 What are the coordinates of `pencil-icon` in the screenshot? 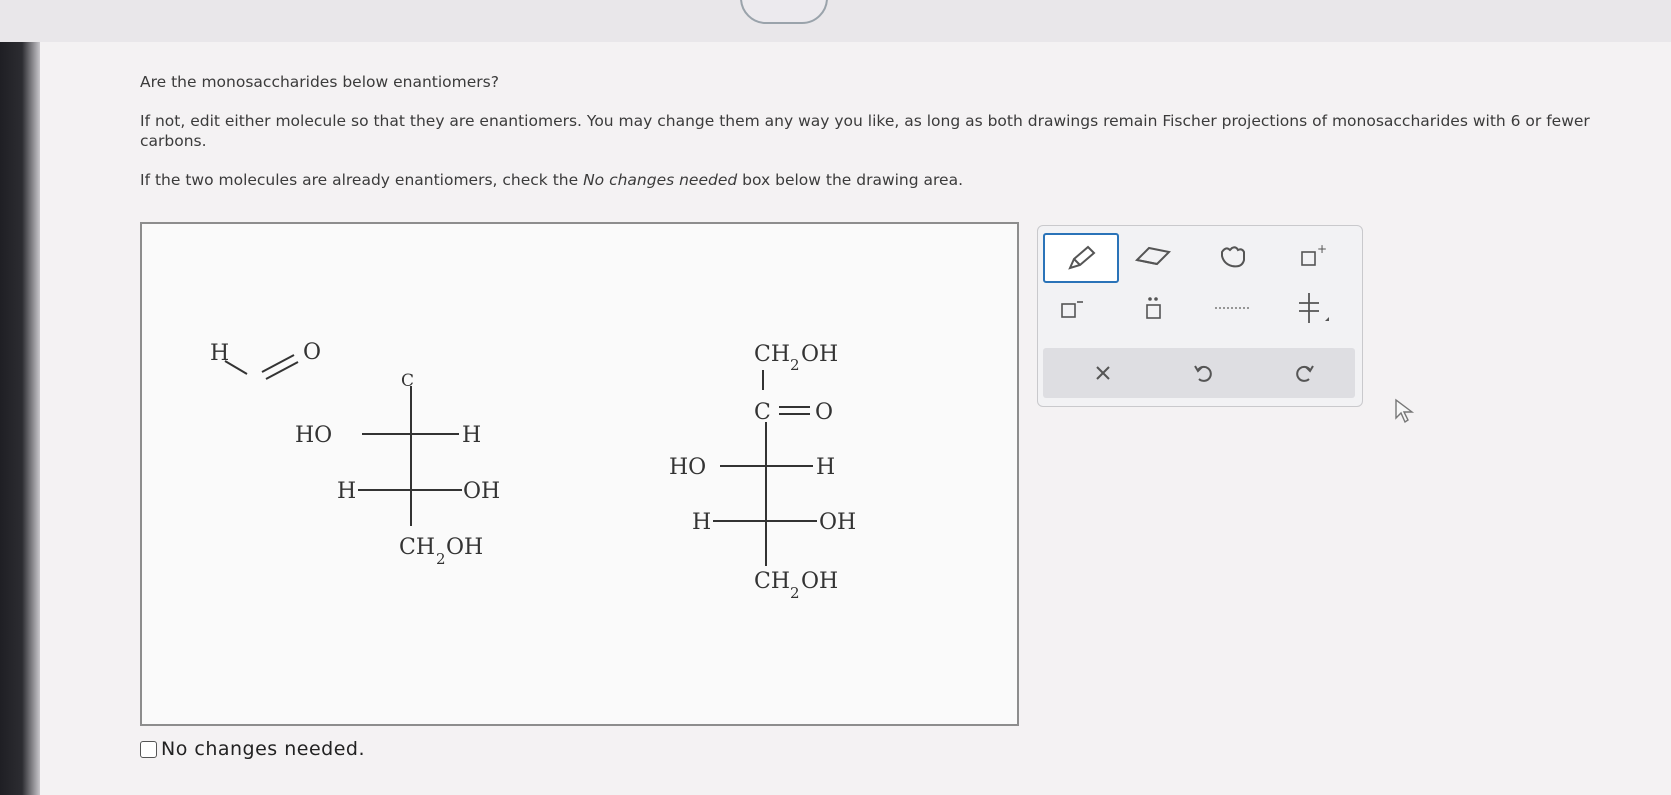 It's located at (1081, 258).